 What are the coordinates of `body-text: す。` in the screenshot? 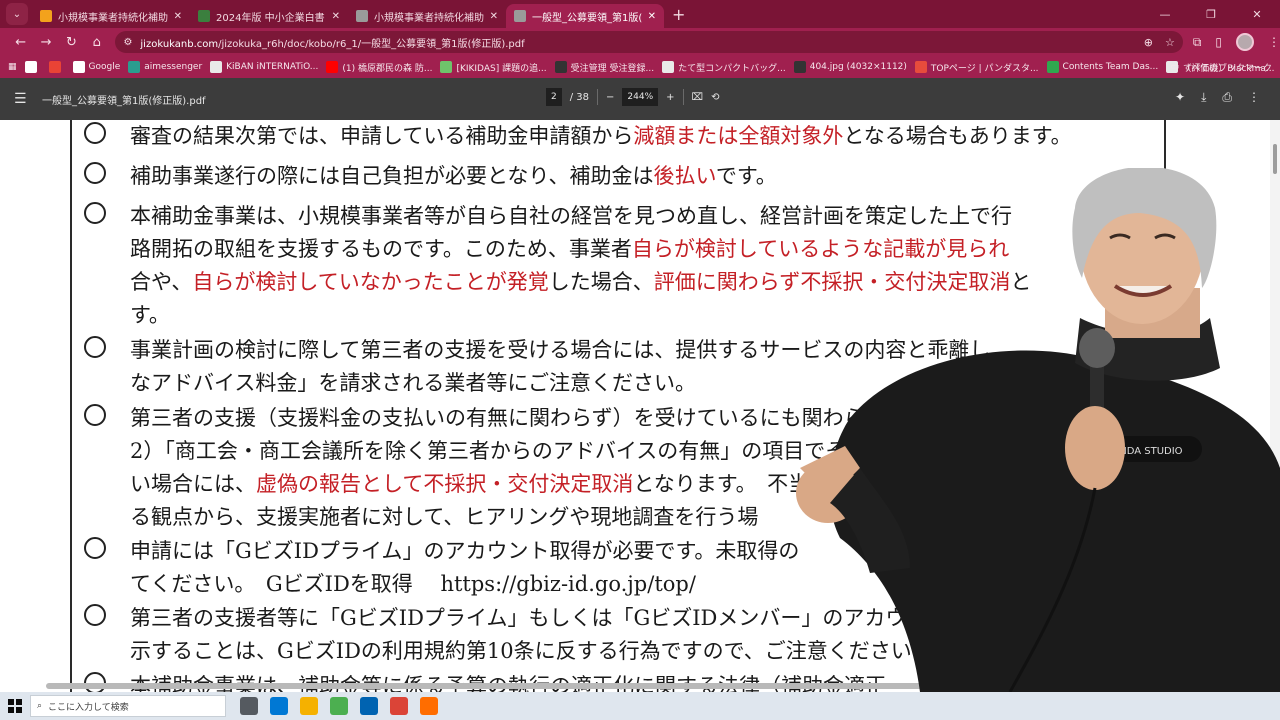 It's located at (150, 315).